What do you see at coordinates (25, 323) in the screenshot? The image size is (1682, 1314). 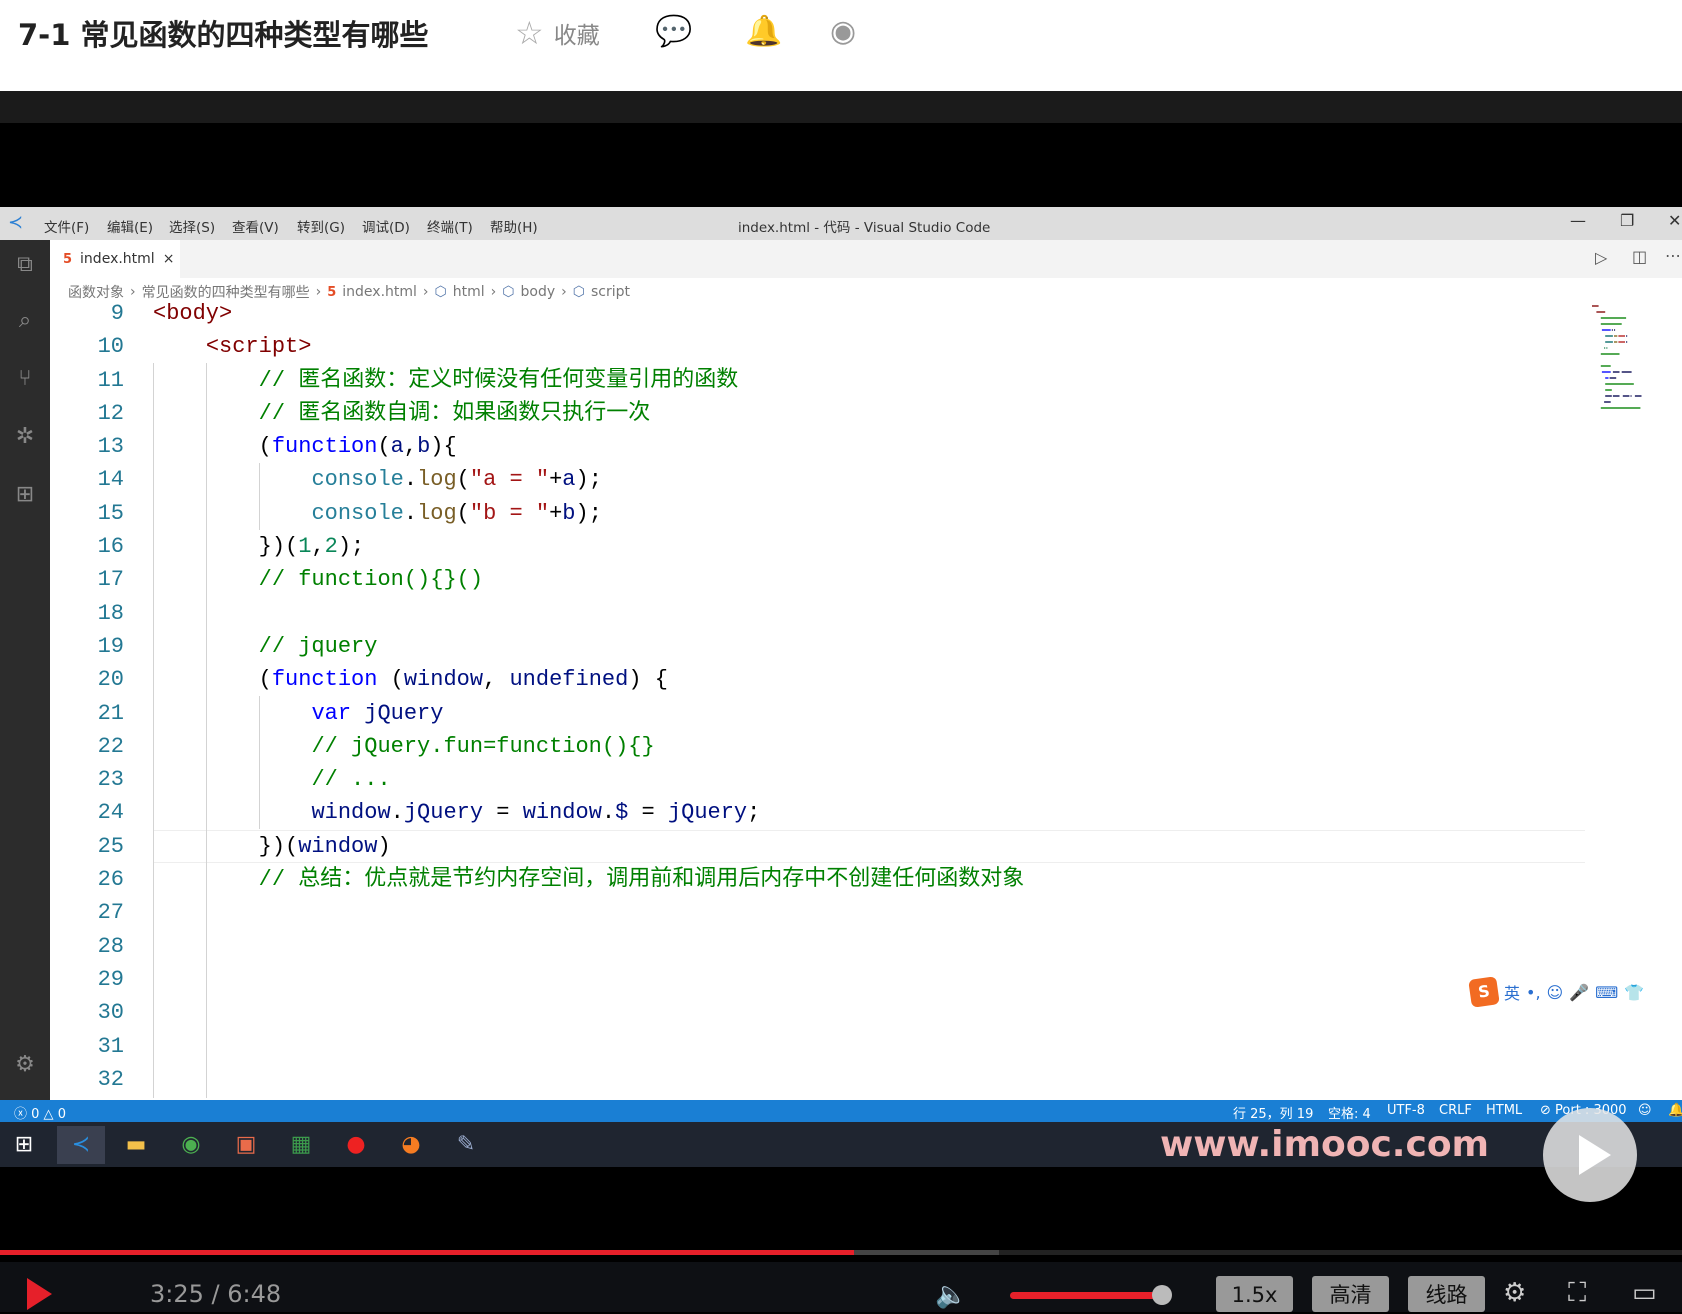 I see `search-icon: ⌕` at bounding box center [25, 323].